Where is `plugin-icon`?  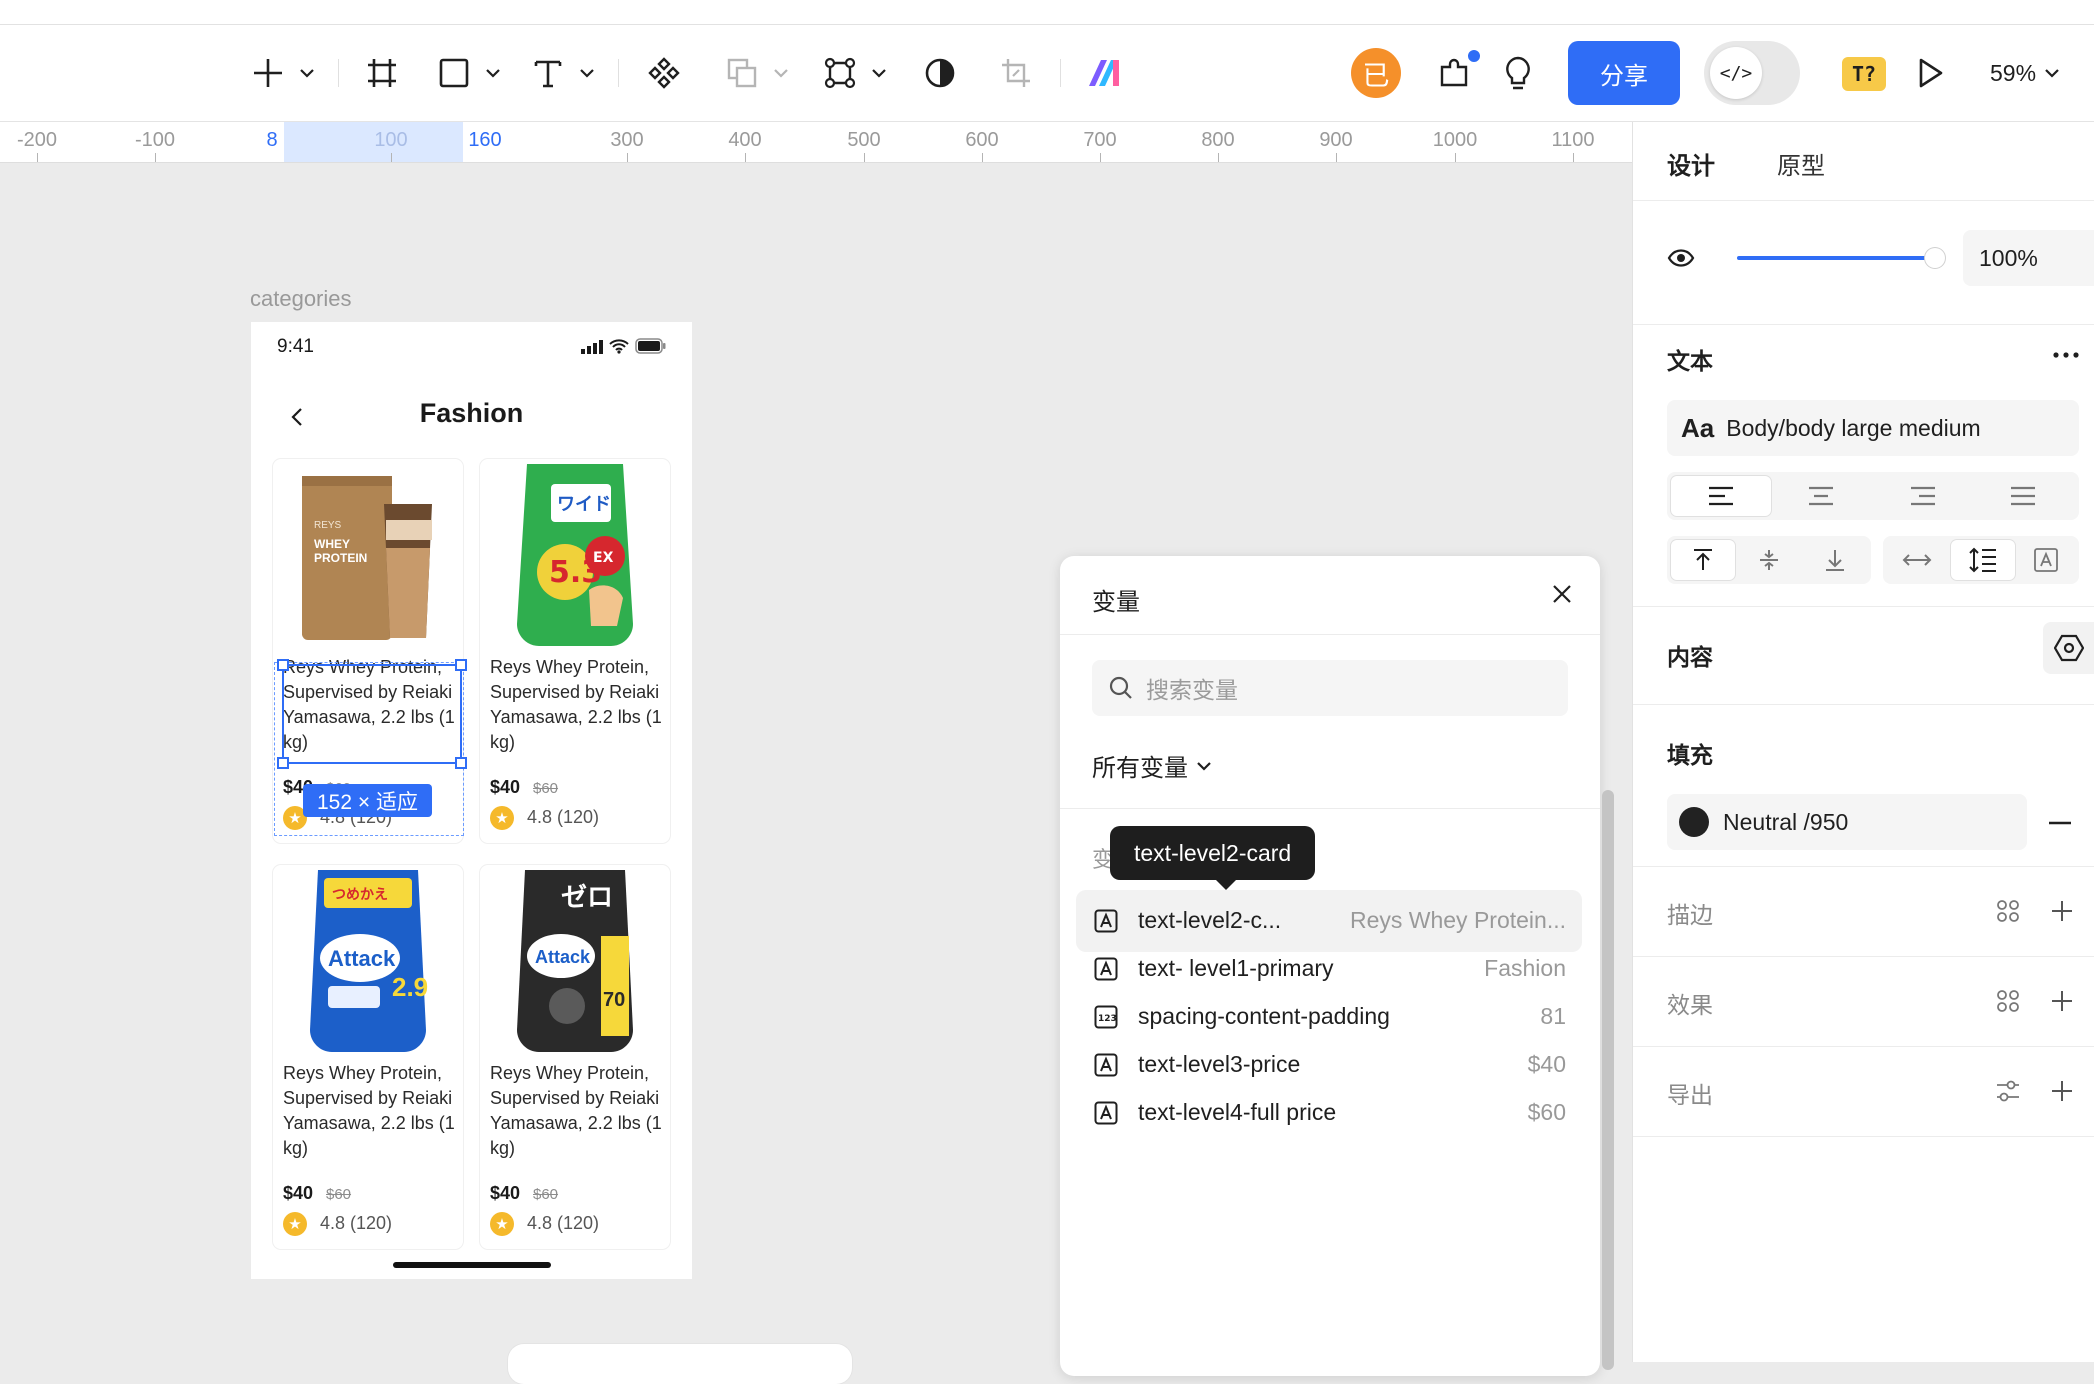
plugin-icon is located at coordinates (1454, 73).